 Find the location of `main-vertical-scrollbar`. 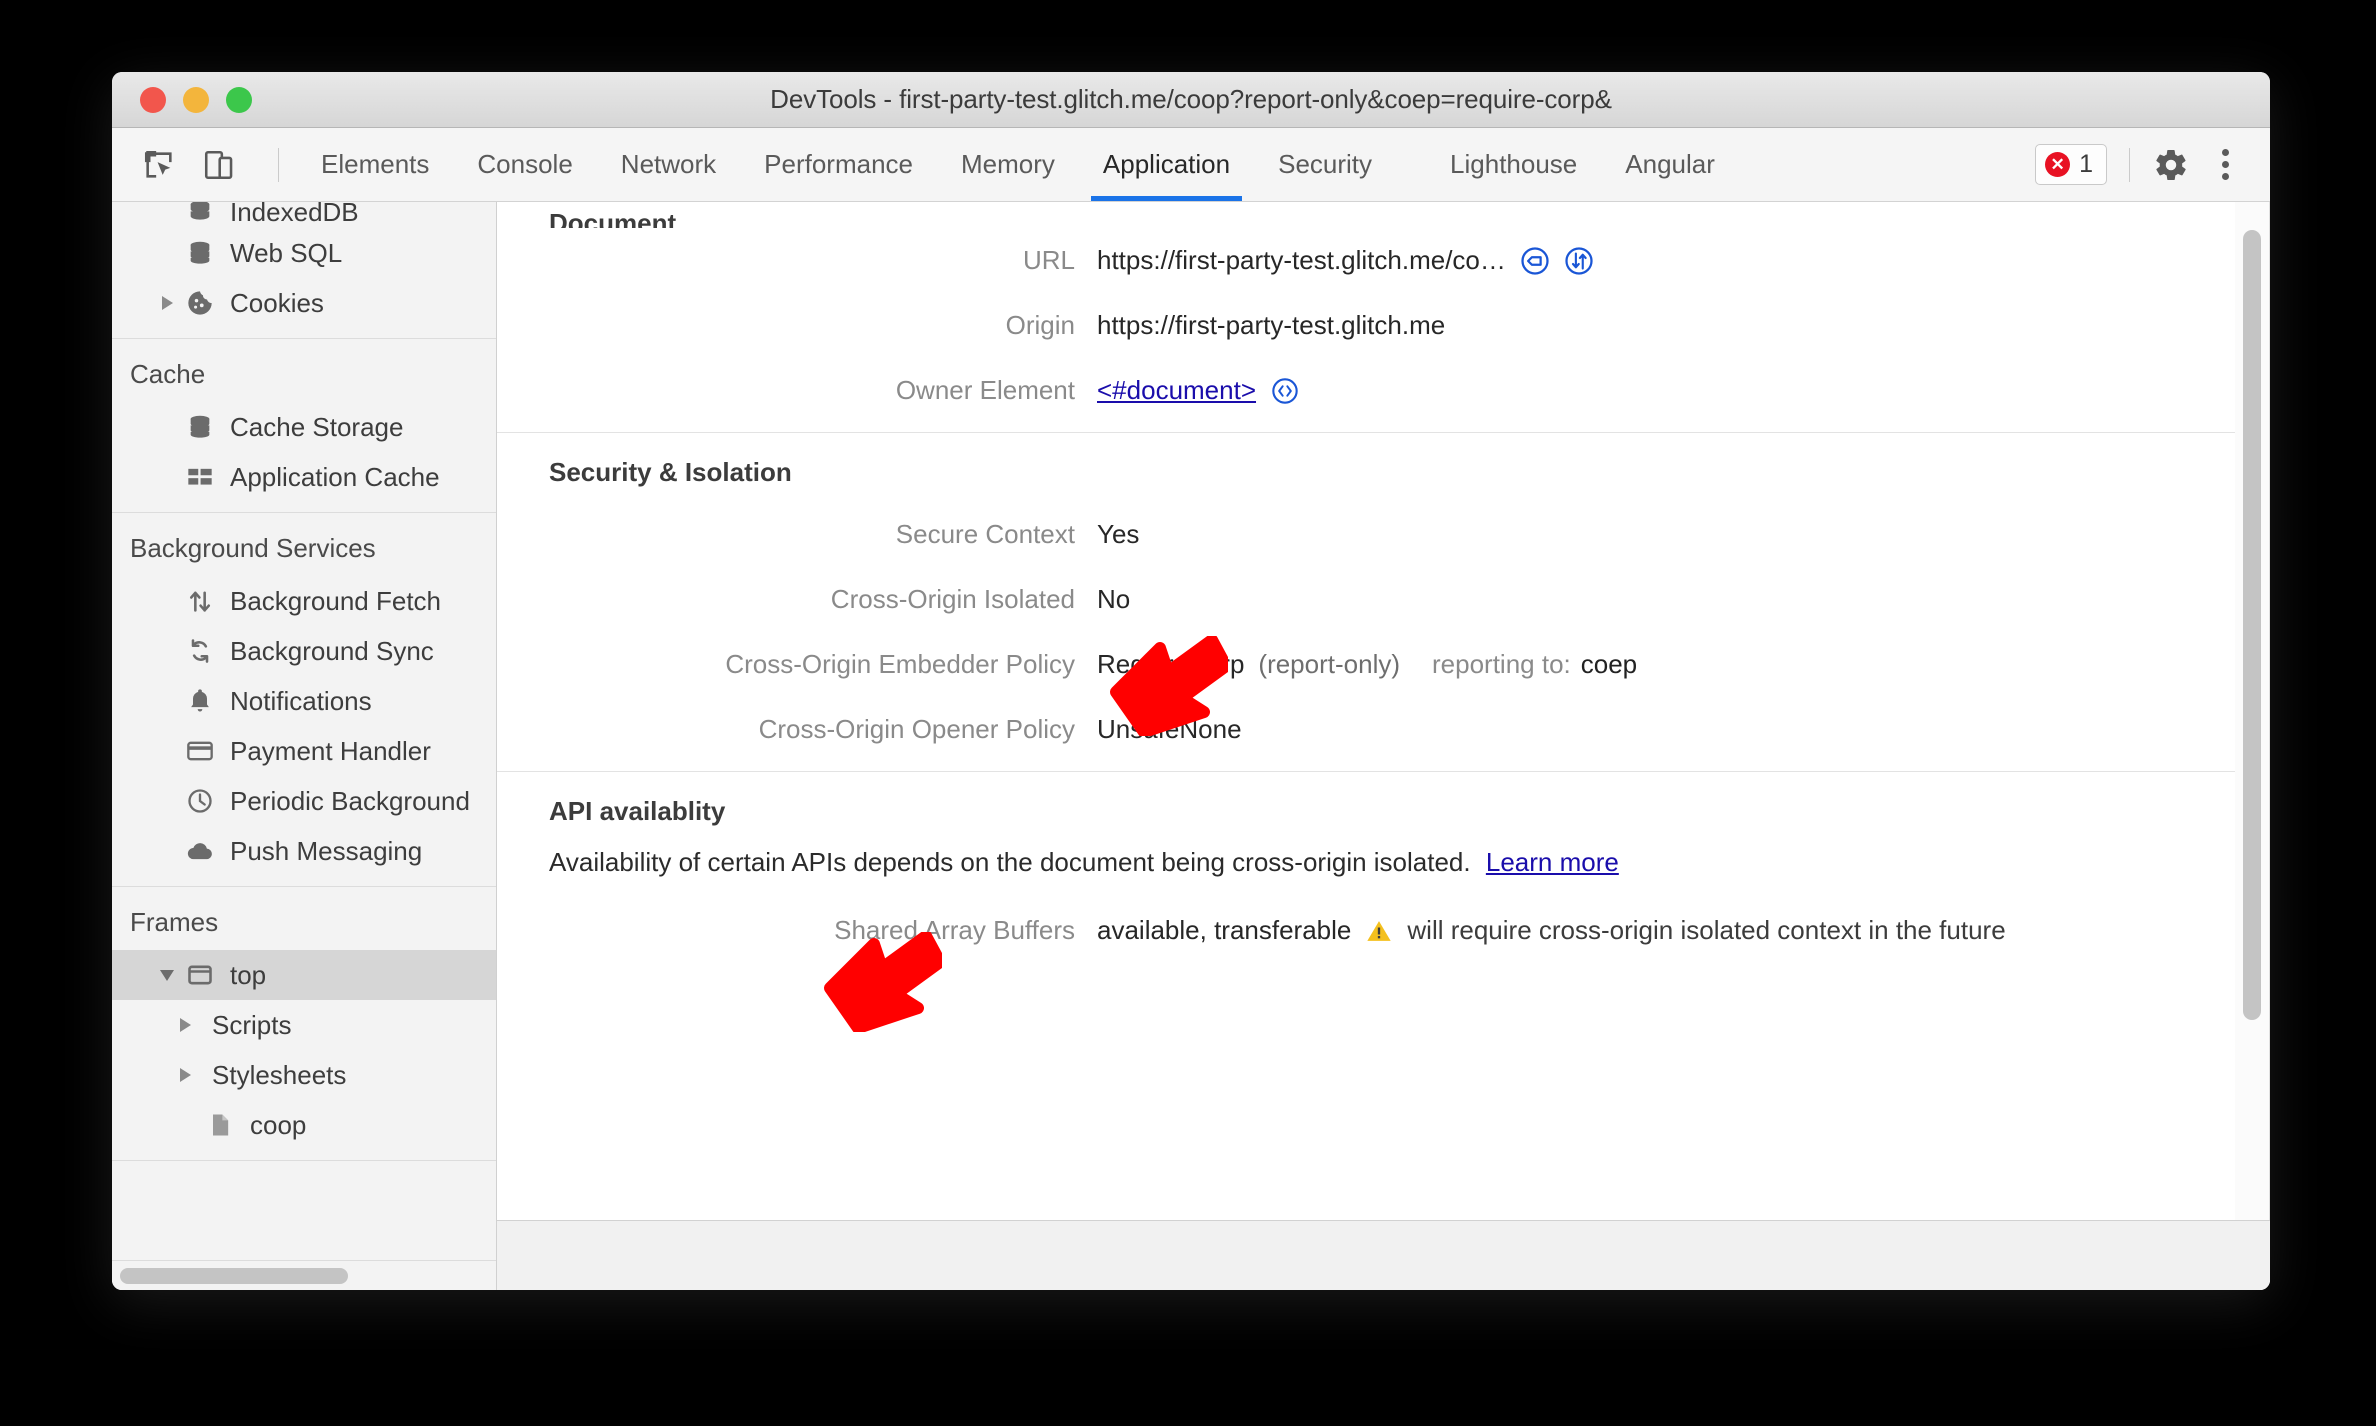

main-vertical-scrollbar is located at coordinates (2252, 711).